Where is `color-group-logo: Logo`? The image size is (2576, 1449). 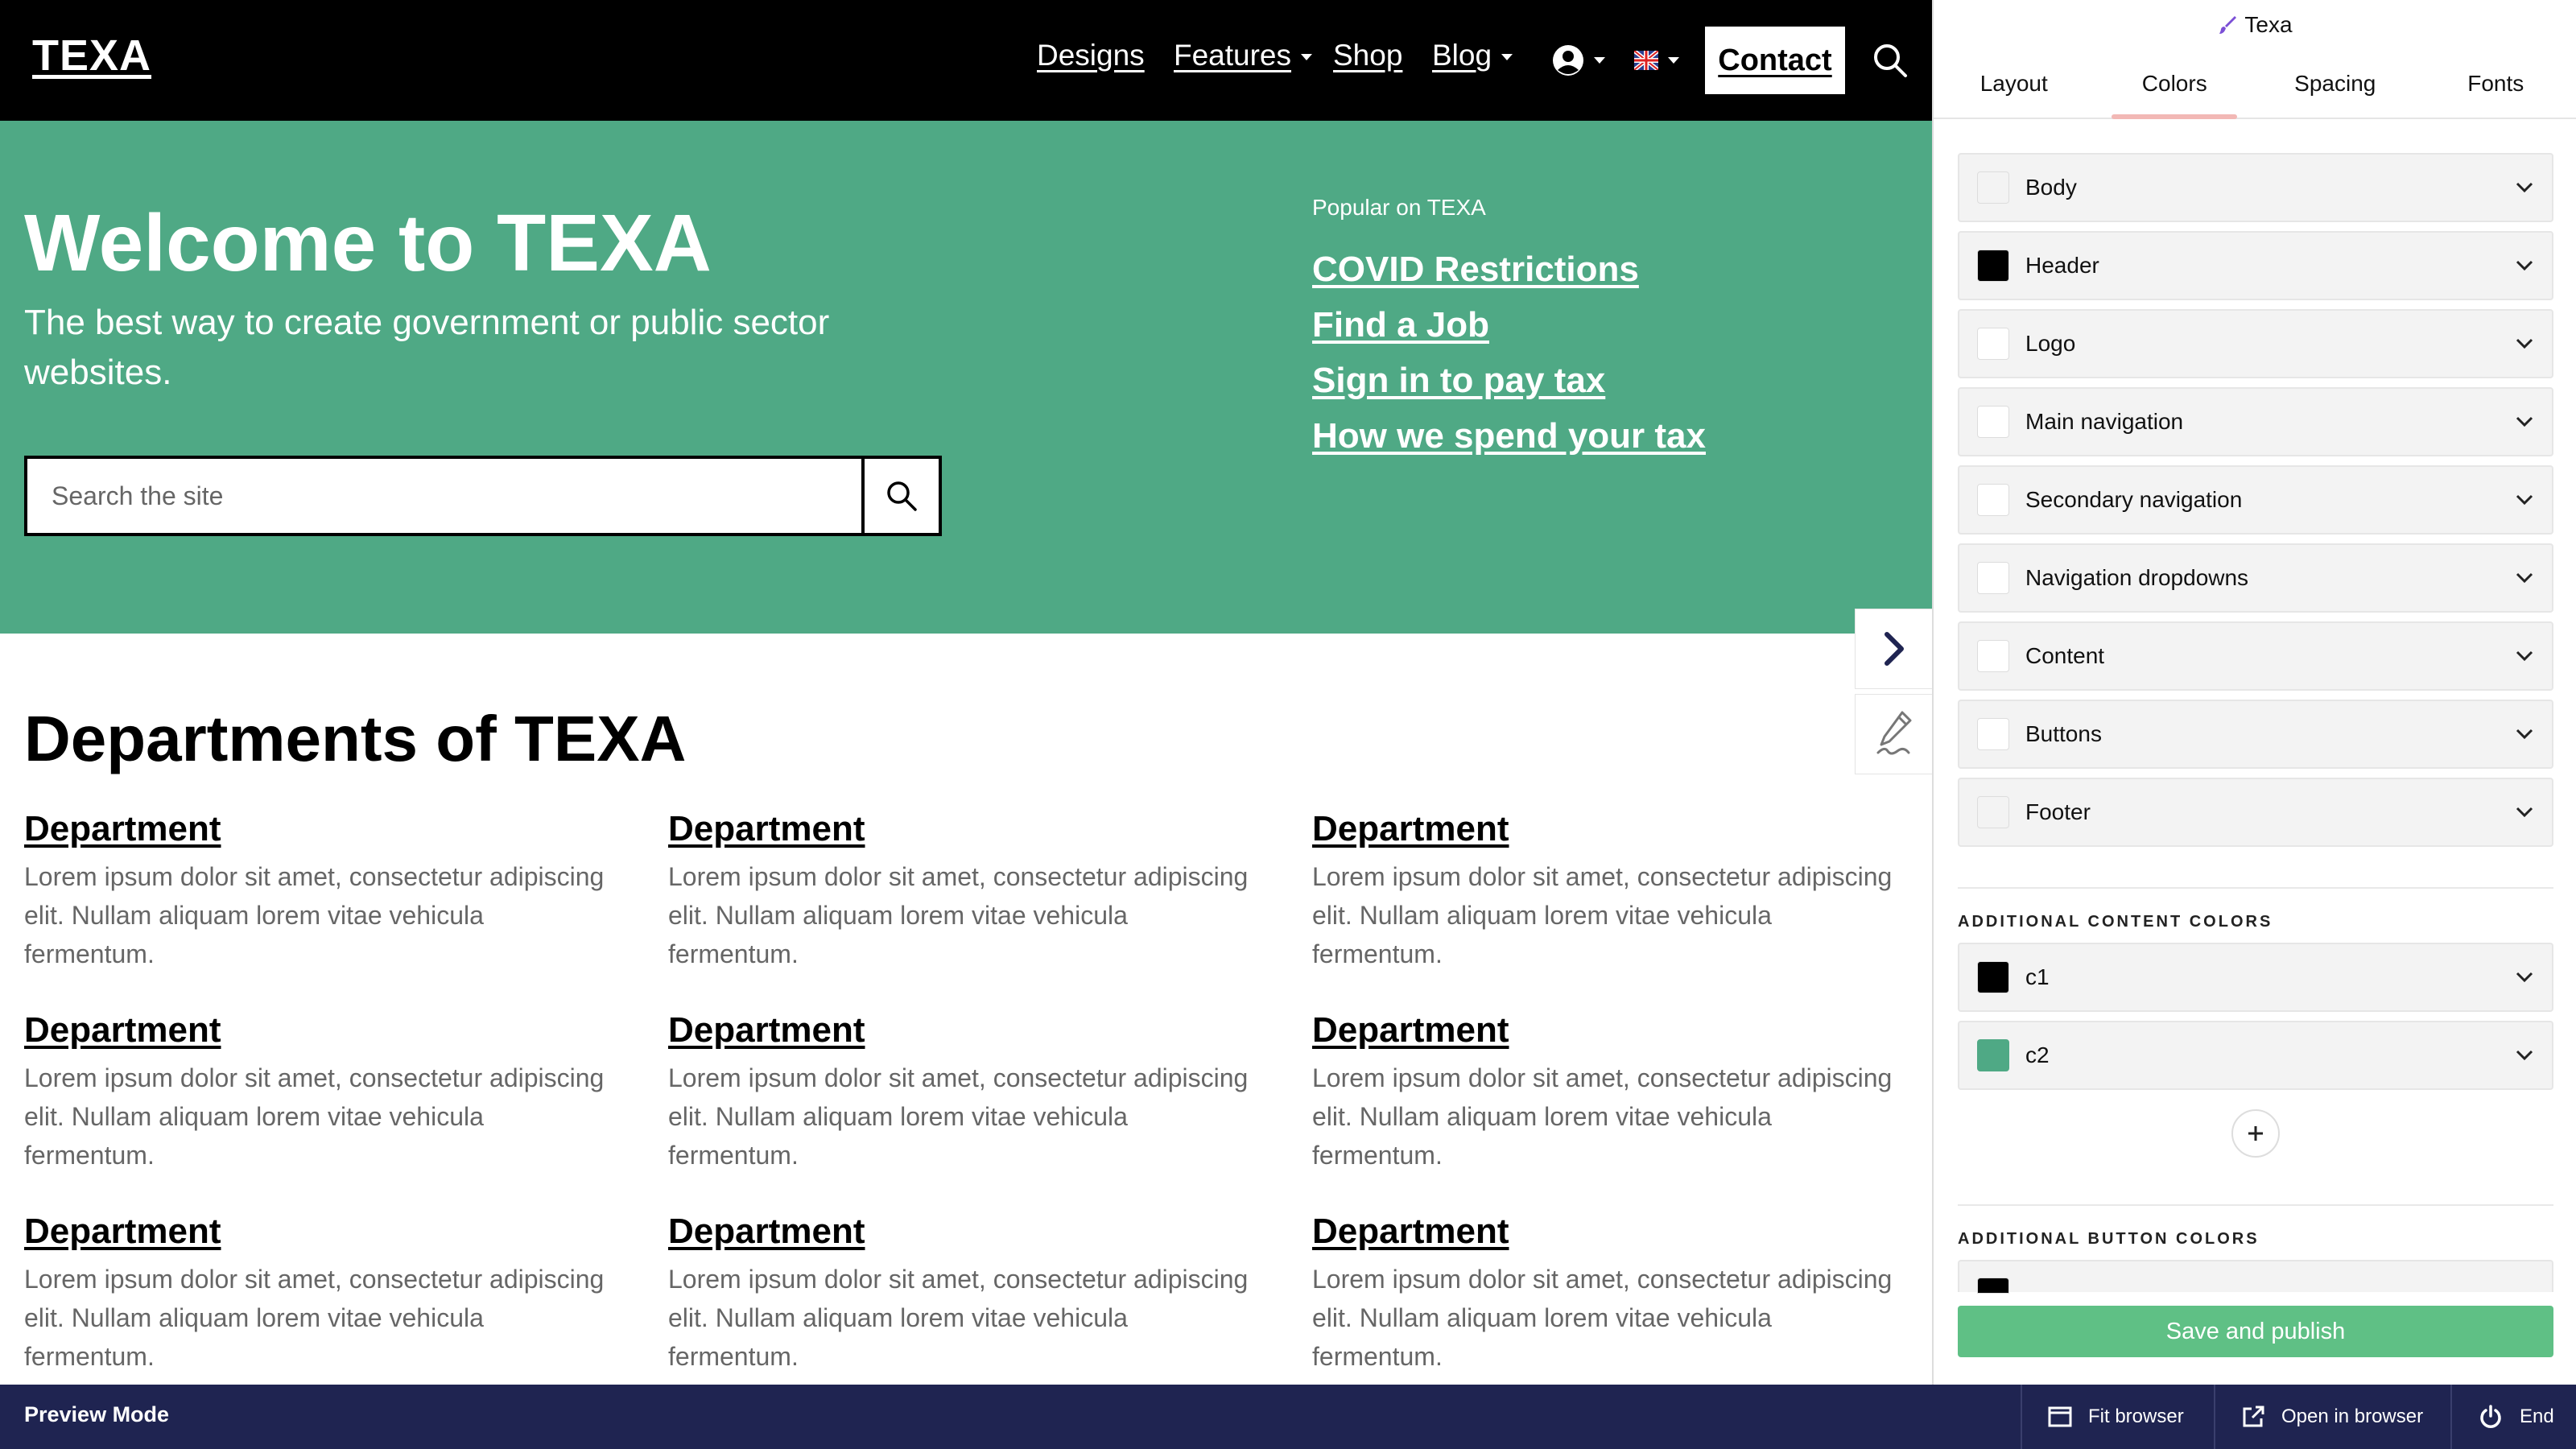
color-group-logo: Logo is located at coordinates (2255, 343).